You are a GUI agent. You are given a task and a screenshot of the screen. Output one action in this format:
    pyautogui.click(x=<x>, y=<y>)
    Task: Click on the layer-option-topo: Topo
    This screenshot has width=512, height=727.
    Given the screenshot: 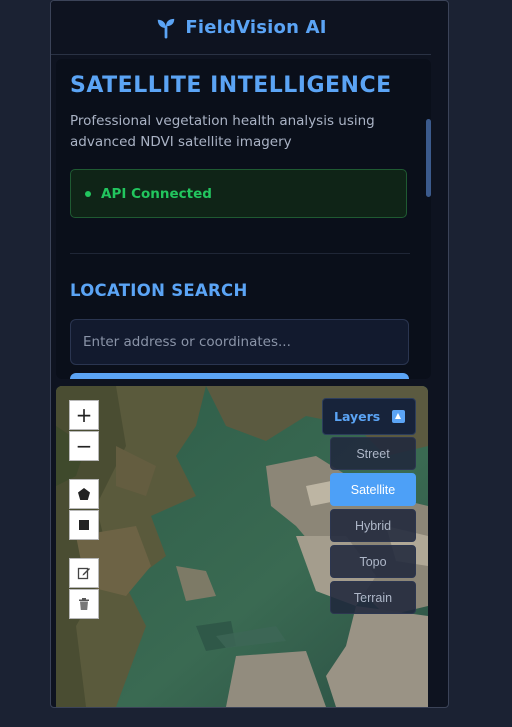 What is the action you would take?
    pyautogui.click(x=373, y=561)
    